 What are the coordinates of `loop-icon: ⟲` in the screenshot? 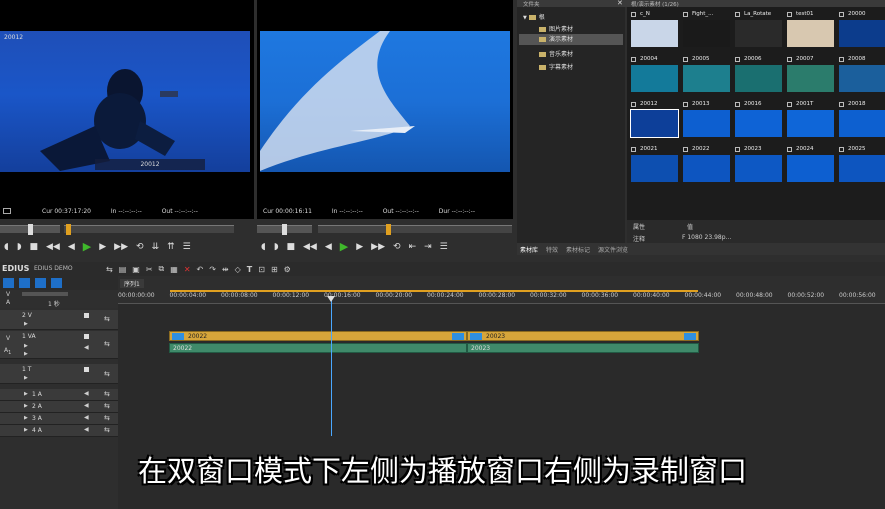 It's located at (140, 247).